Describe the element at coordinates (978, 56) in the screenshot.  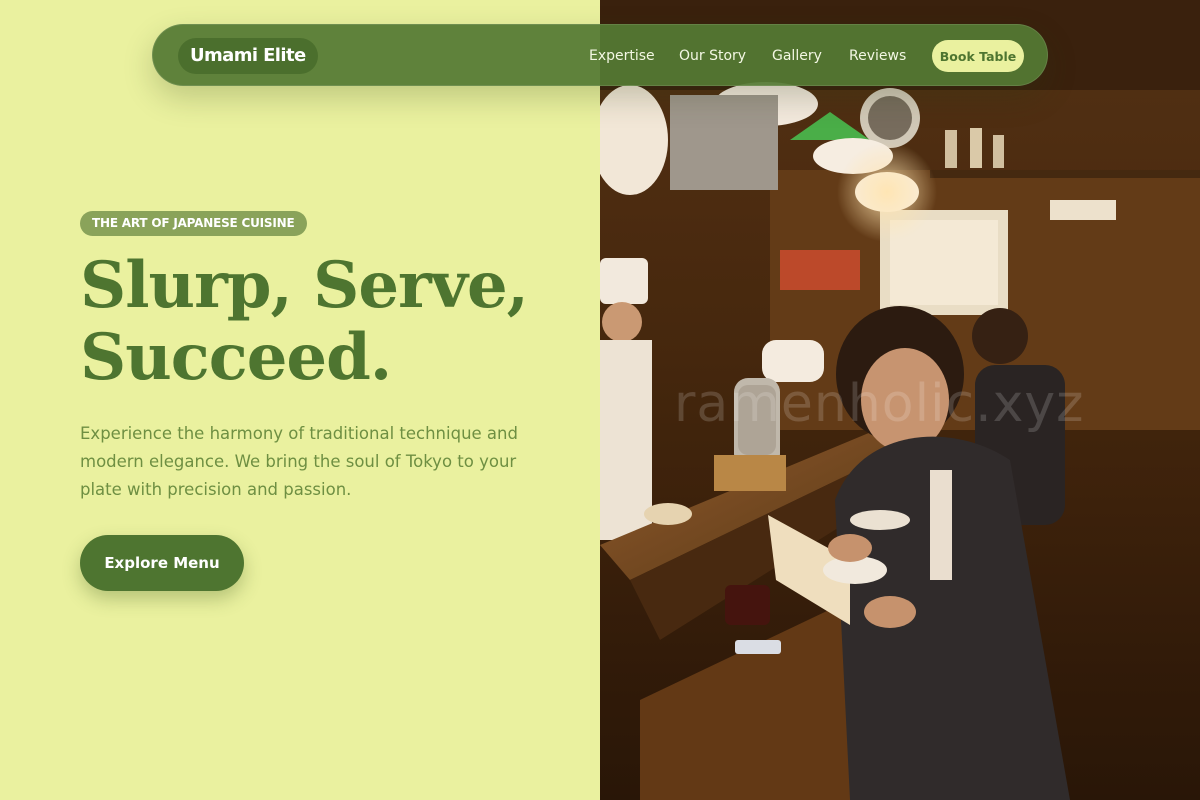
I see `book-table-button: Book Table` at that location.